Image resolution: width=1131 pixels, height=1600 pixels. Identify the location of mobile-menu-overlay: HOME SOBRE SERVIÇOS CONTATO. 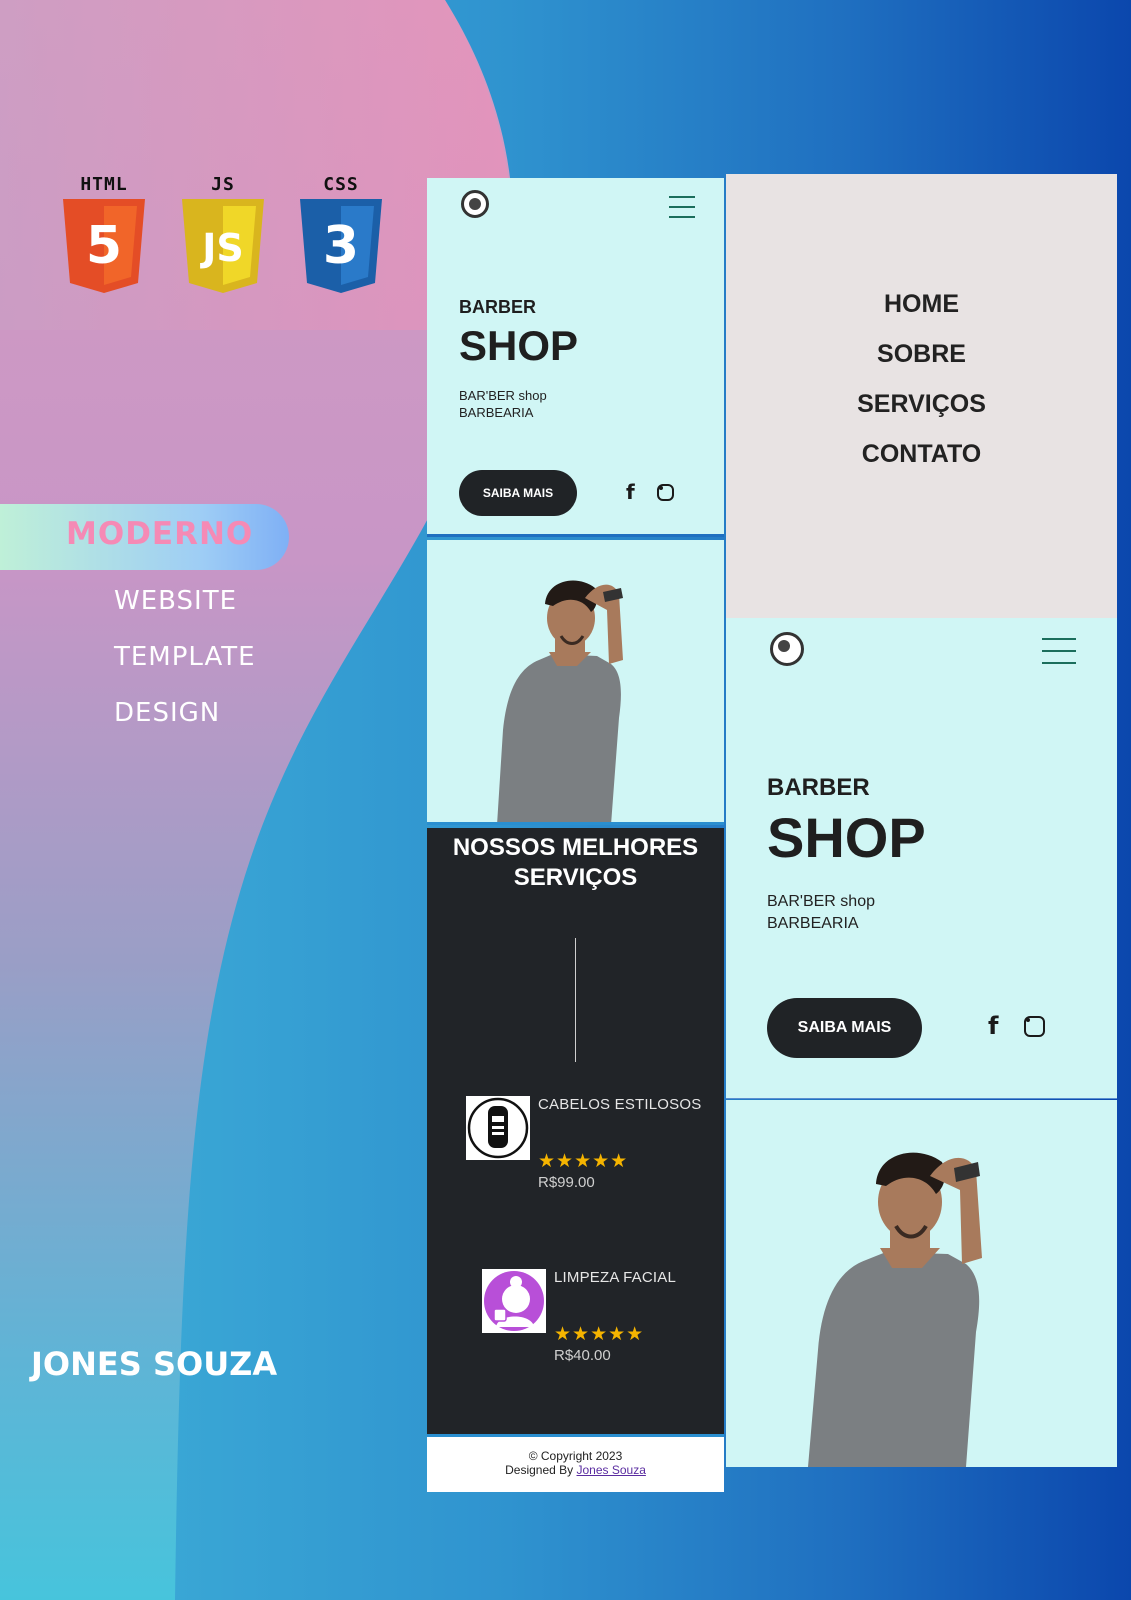
(921, 396).